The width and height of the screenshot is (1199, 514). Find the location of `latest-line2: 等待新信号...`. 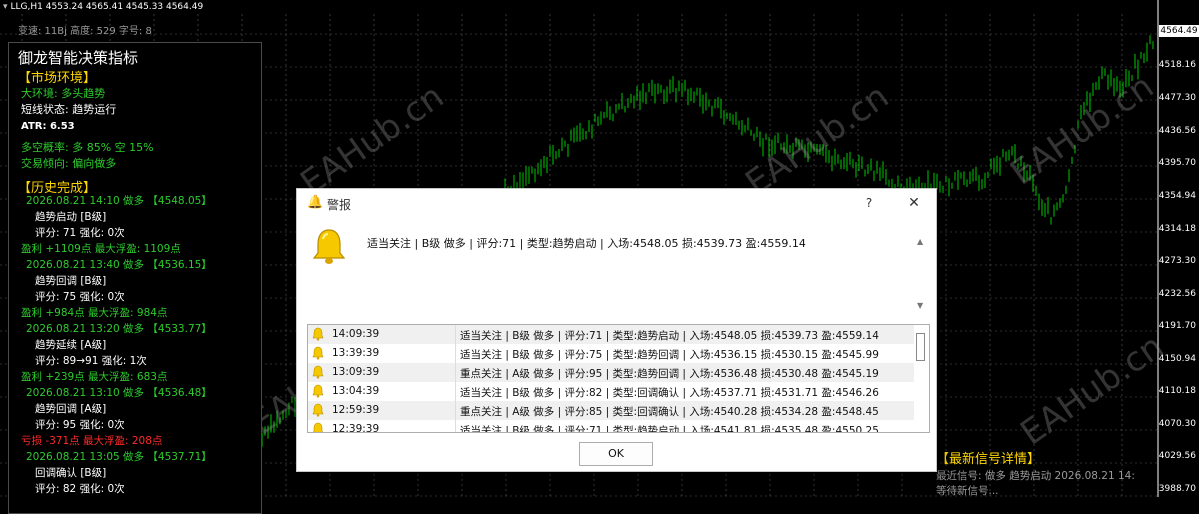

latest-line2: 等待新信号... is located at coordinates (967, 491).